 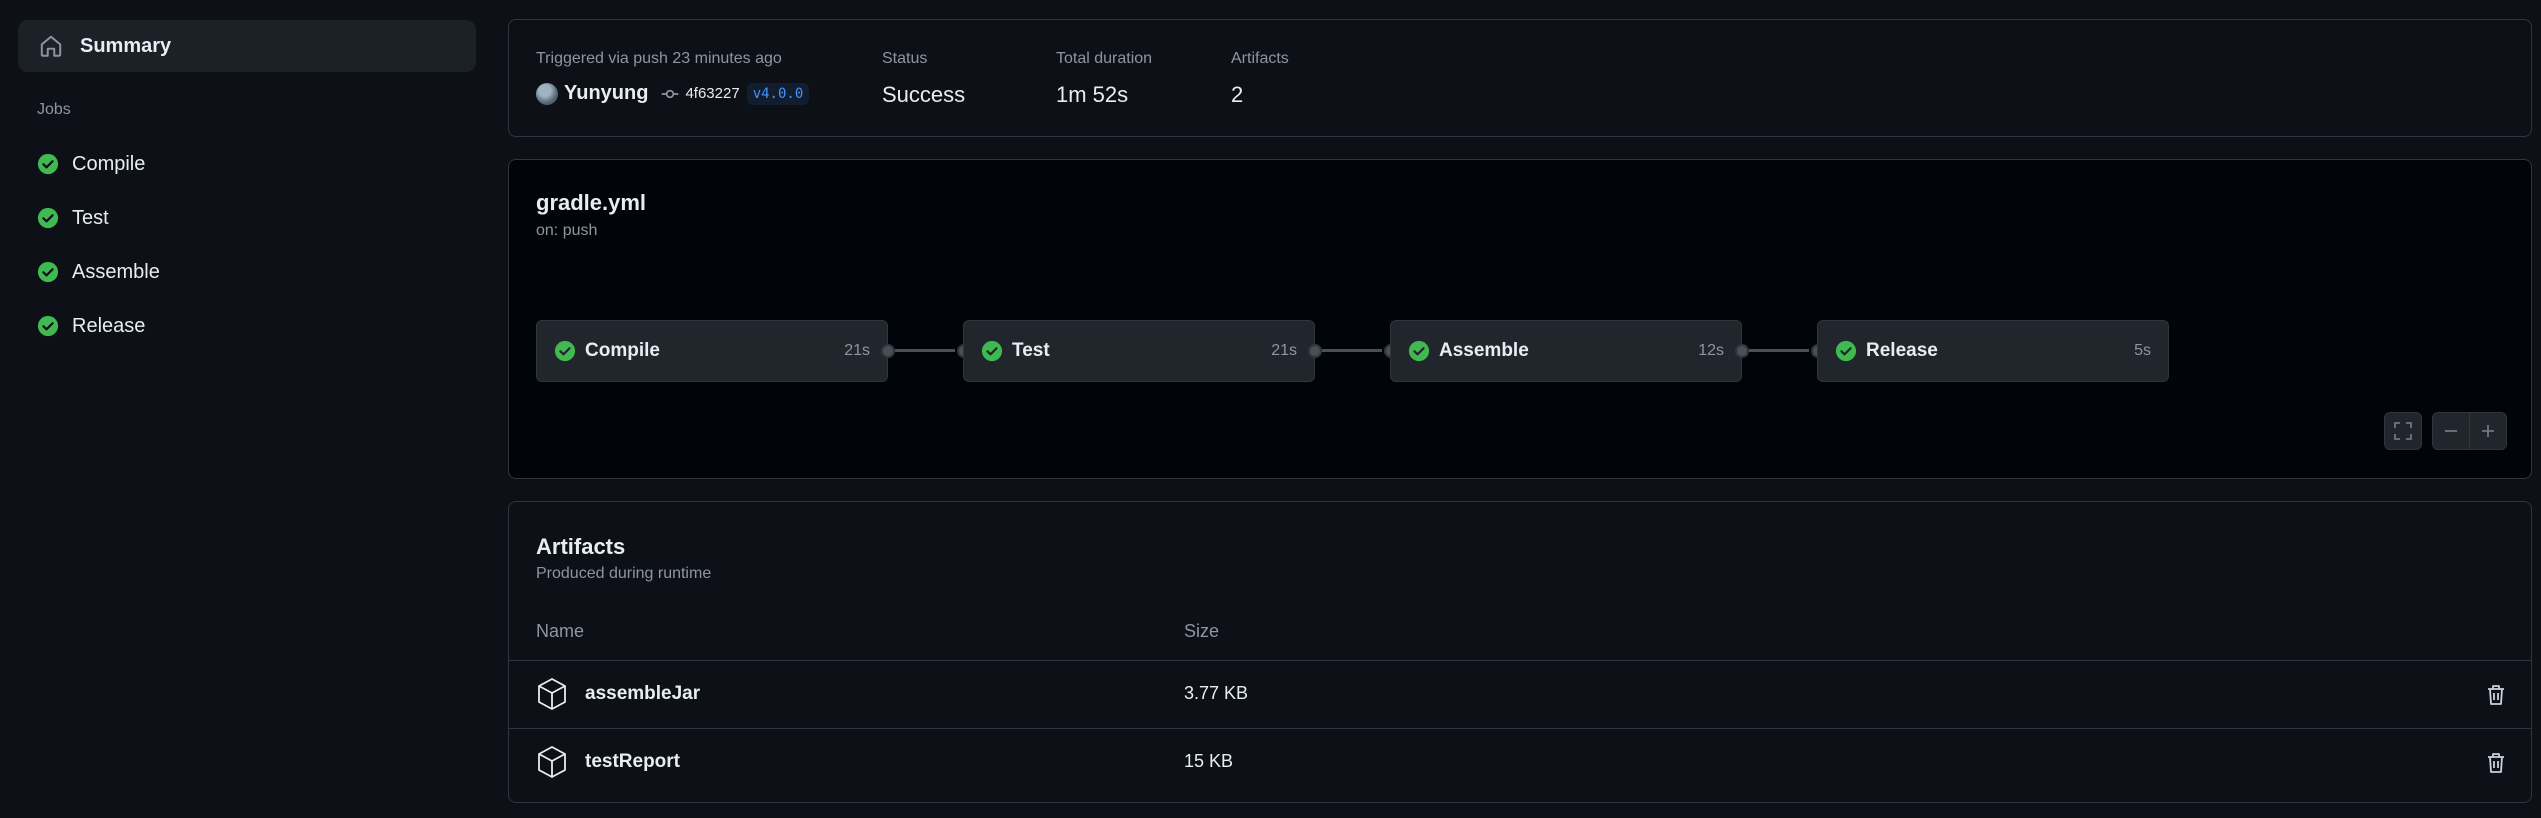 I want to click on jobs-heading: Jobs, so click(x=54, y=109).